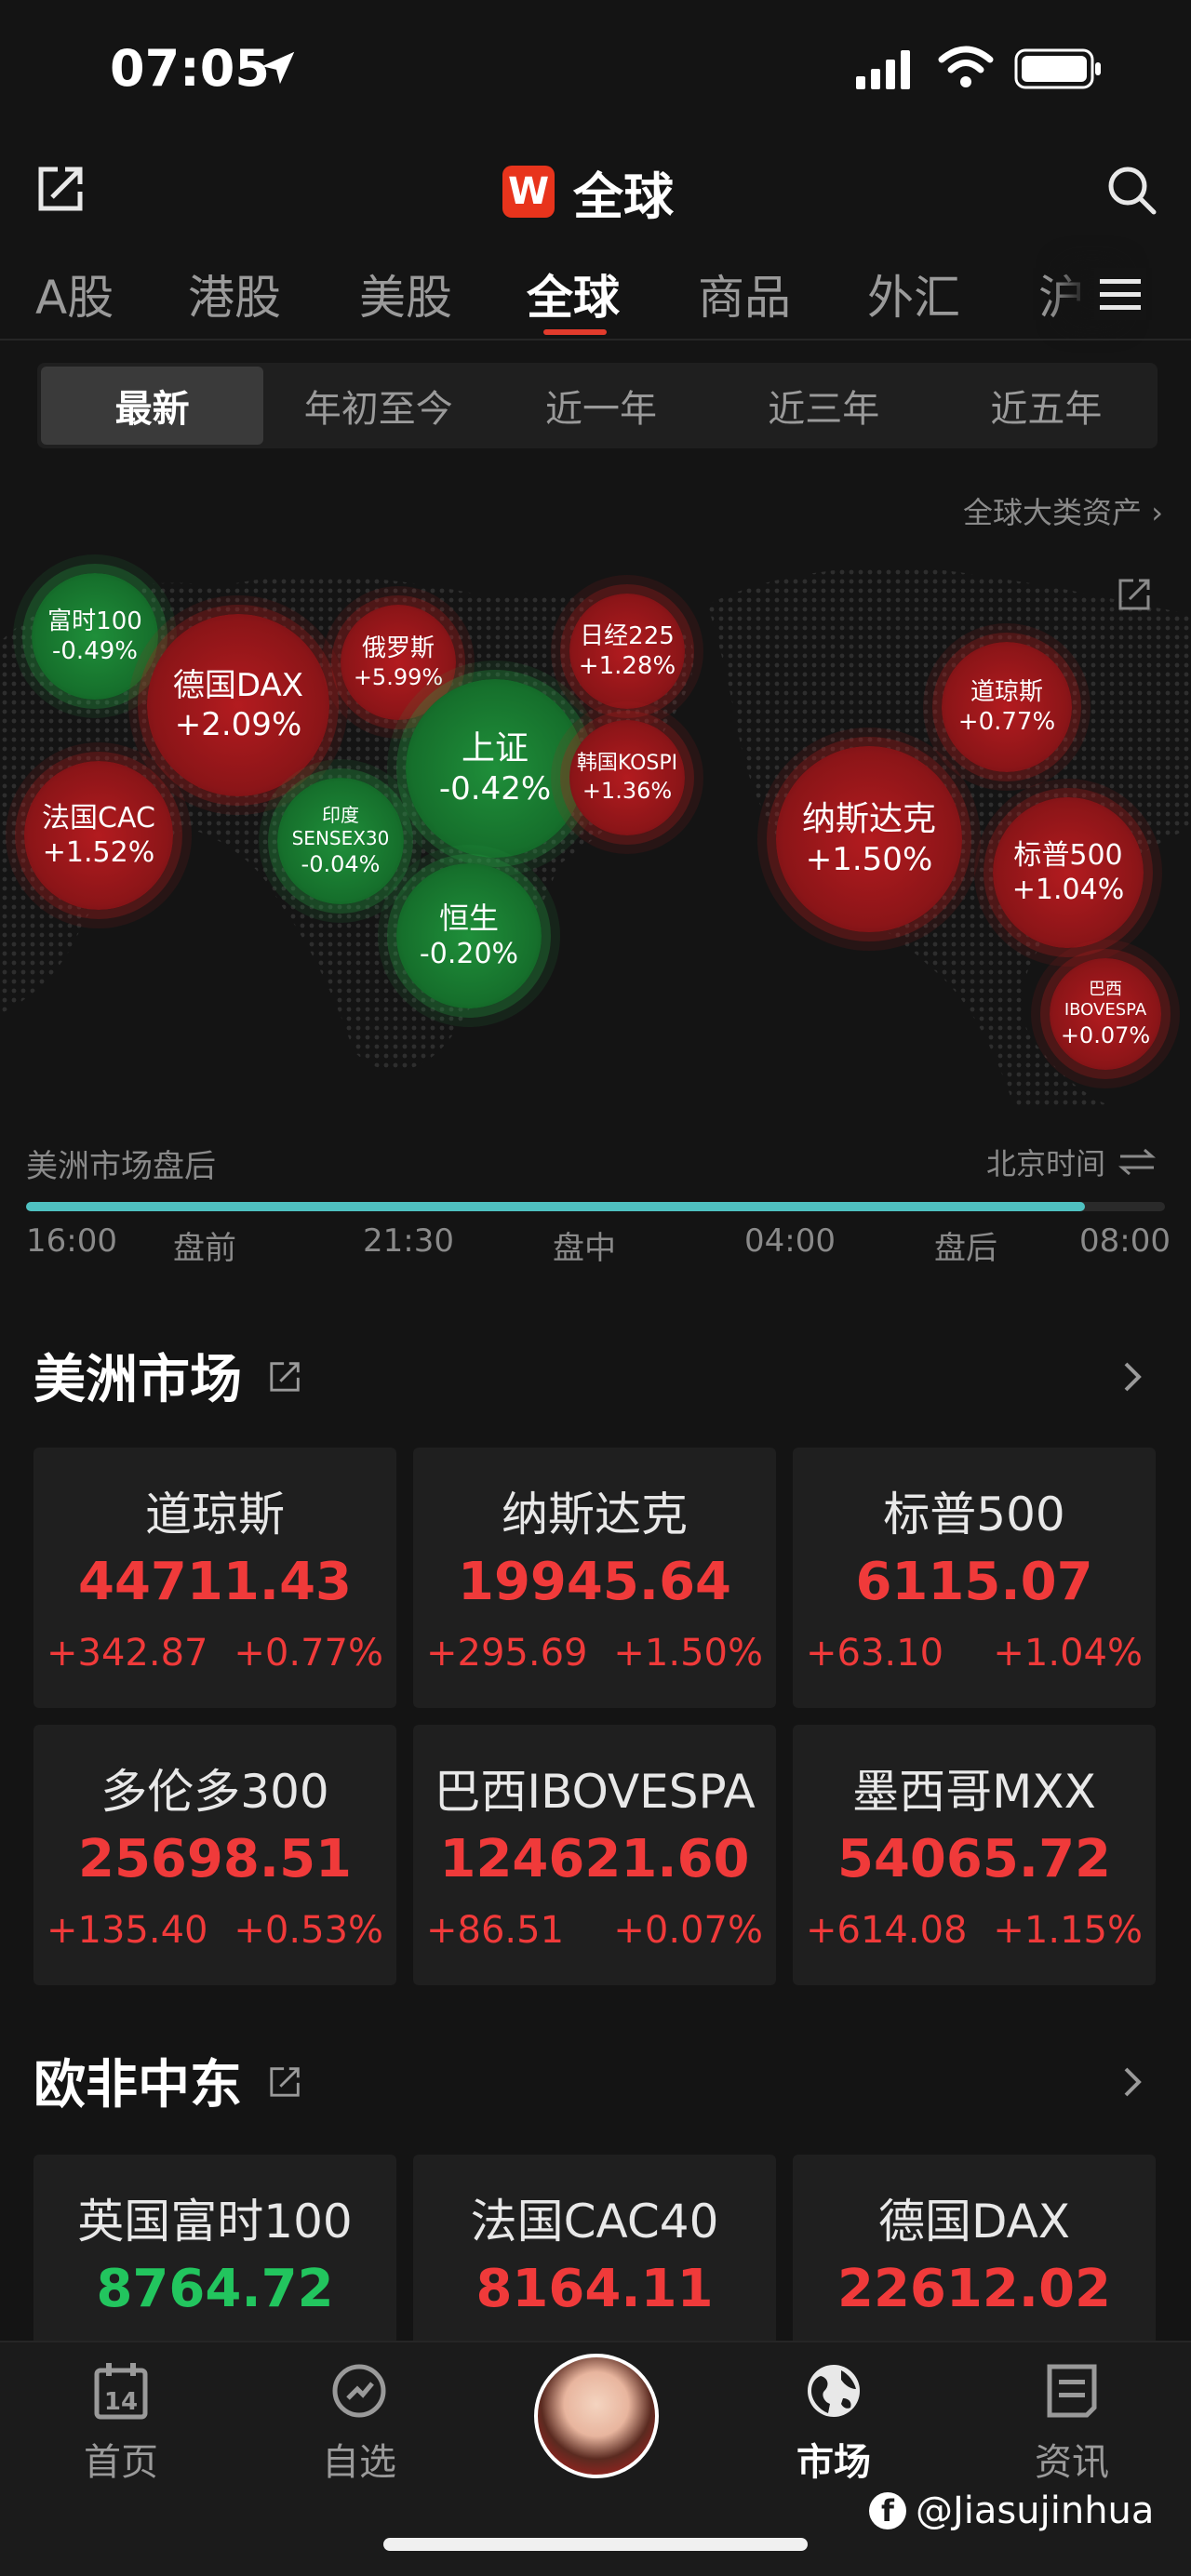 This screenshot has width=1191, height=2576. Describe the element at coordinates (824, 405) in the screenshot. I see `period-3y: 近三年` at that location.